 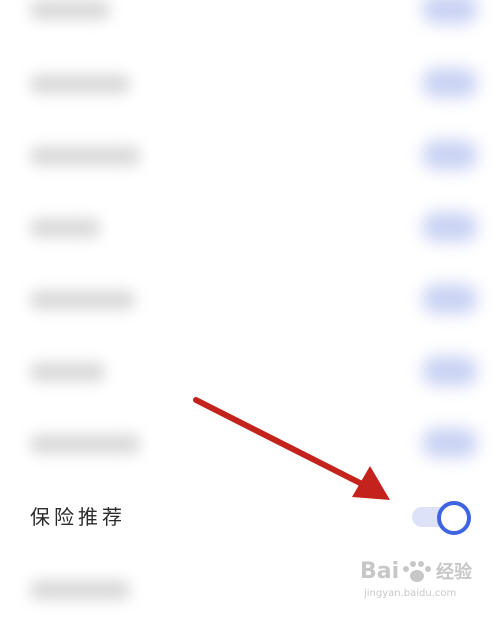 What do you see at coordinates (416, 579) in the screenshot?
I see `baidu-logo-icon: Bai 经验 jingyan.baidu.com` at bounding box center [416, 579].